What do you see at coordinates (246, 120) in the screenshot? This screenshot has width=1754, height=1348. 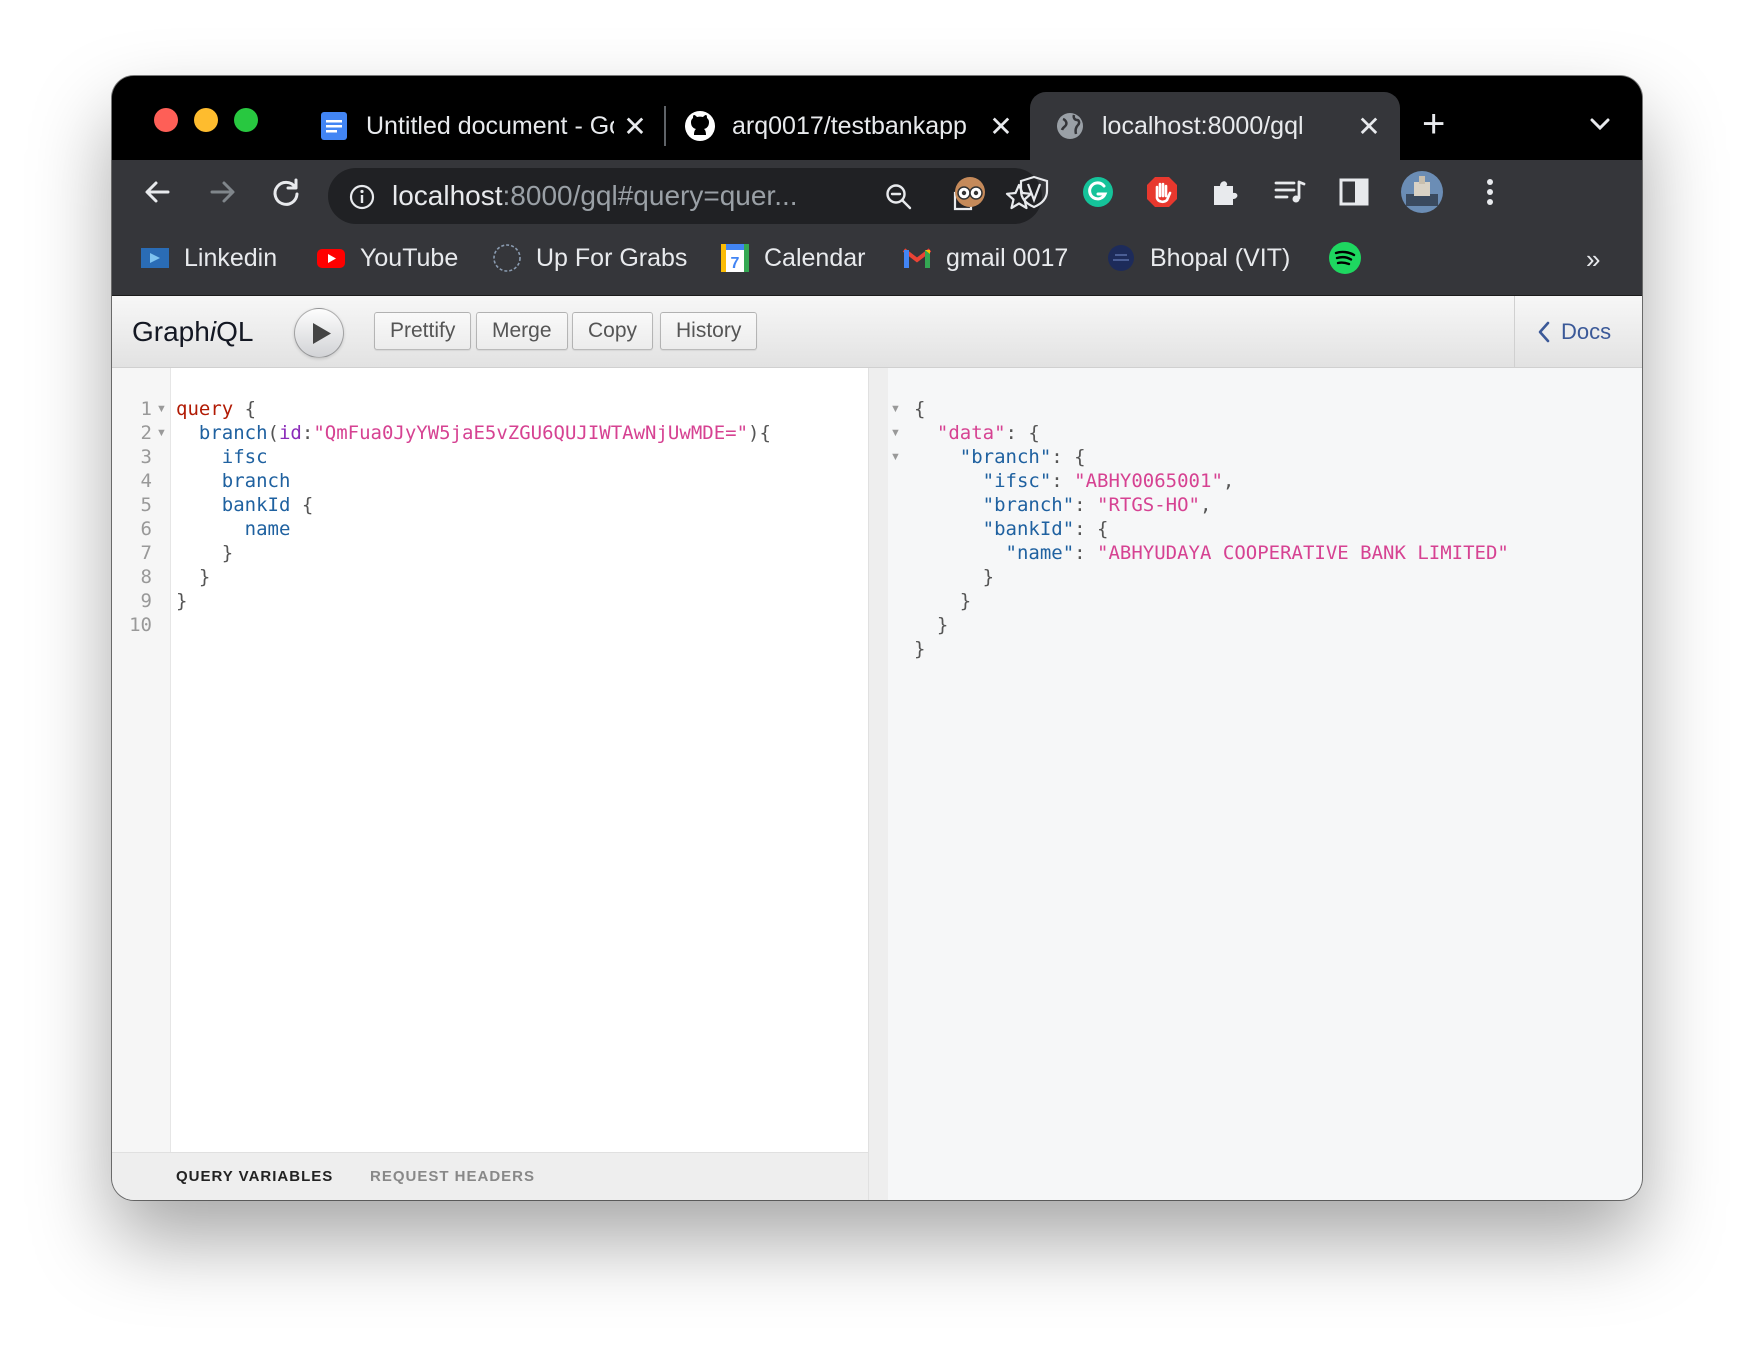 I see `maximize-window-button` at bounding box center [246, 120].